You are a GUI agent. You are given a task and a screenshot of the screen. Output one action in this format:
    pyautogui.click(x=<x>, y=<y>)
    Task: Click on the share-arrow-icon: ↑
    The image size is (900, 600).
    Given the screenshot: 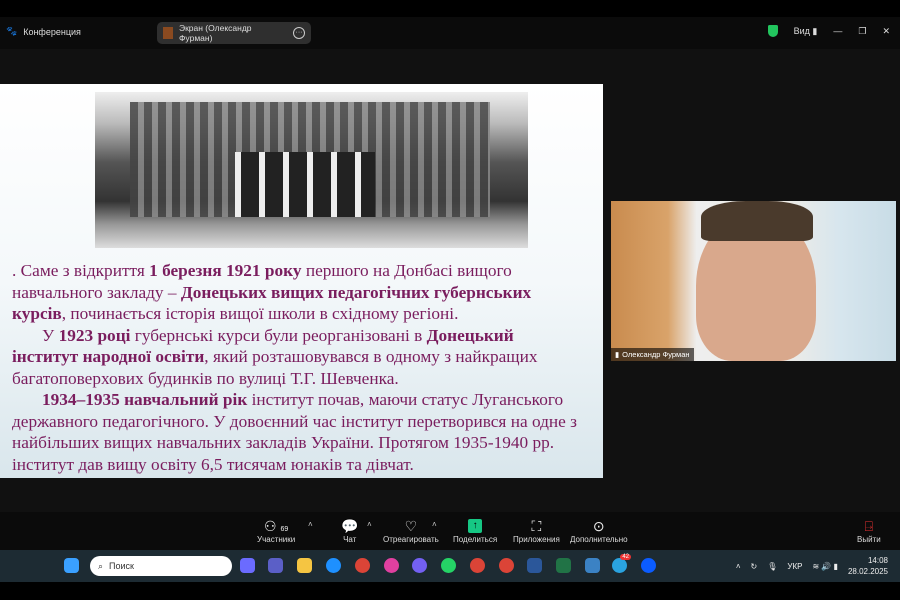 What is the action you would take?
    pyautogui.click(x=475, y=526)
    